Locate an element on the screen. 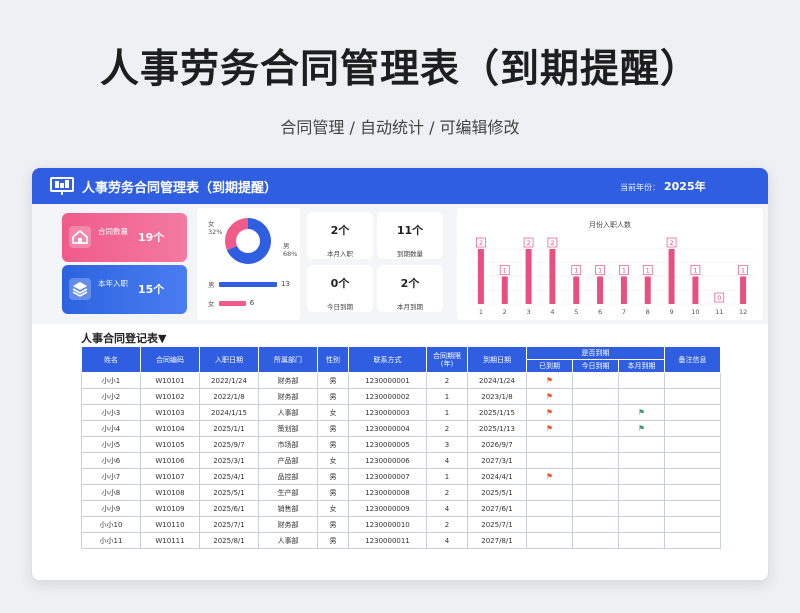  table-cell: 小小8 is located at coordinates (111, 492).